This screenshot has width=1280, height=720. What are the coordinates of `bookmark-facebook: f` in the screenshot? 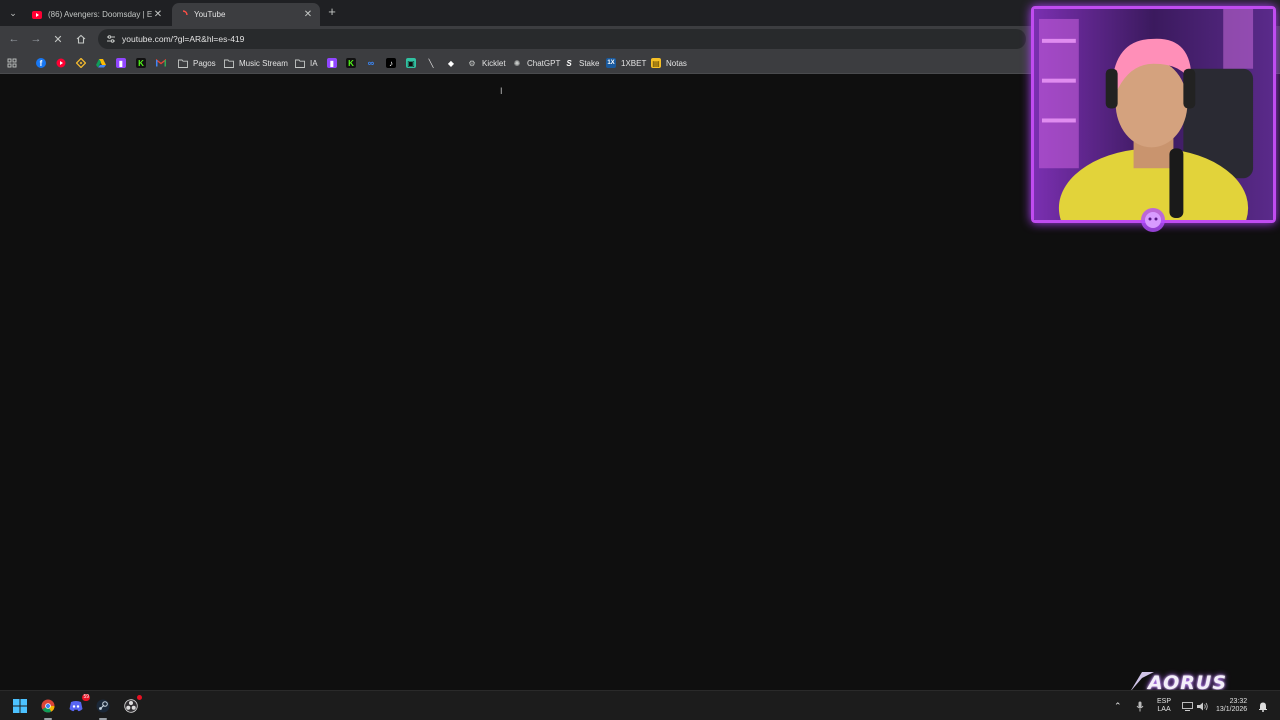 It's located at (41, 63).